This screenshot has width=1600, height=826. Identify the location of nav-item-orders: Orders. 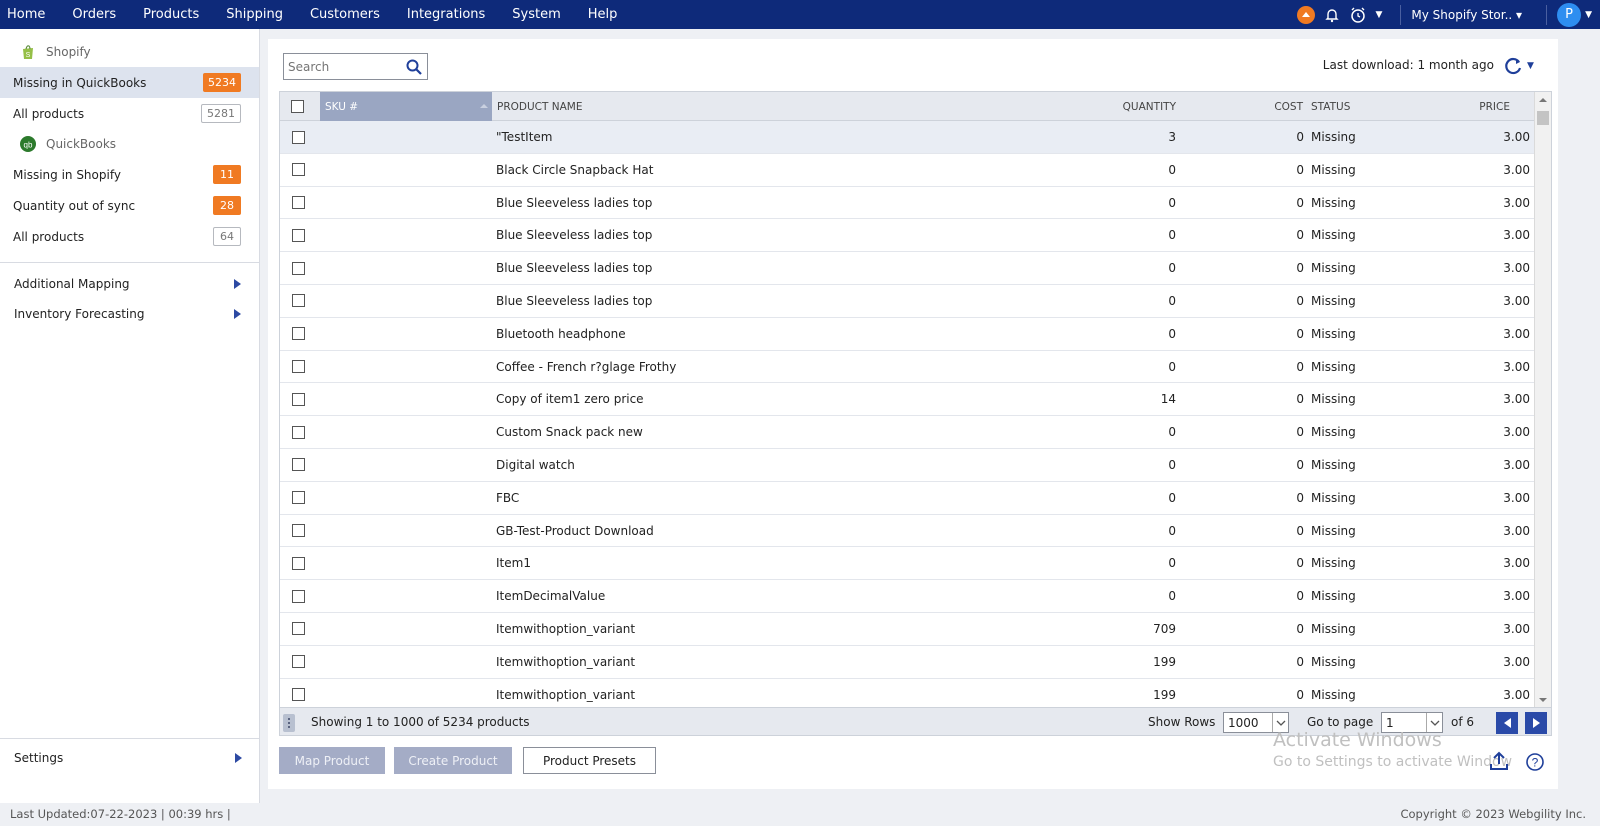
(94, 14).